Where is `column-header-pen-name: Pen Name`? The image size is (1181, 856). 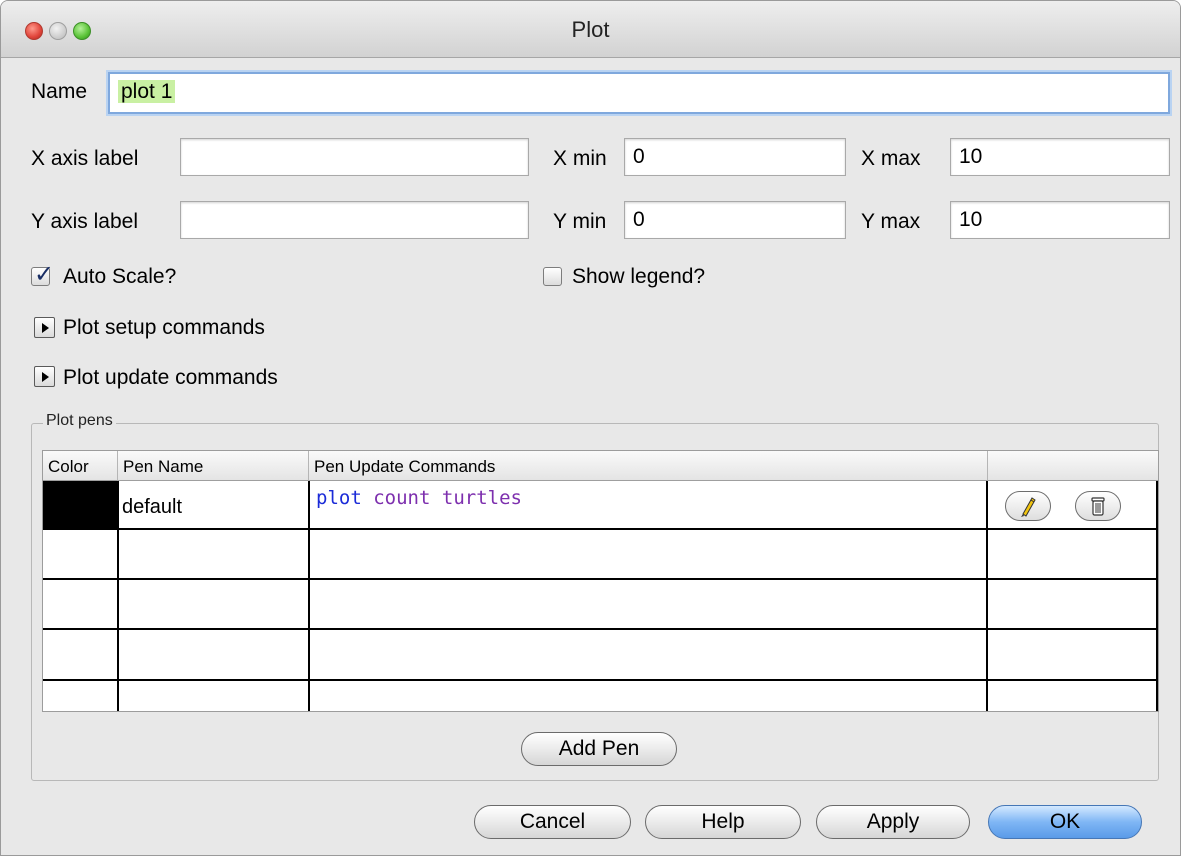
column-header-pen-name: Pen Name is located at coordinates (213, 466).